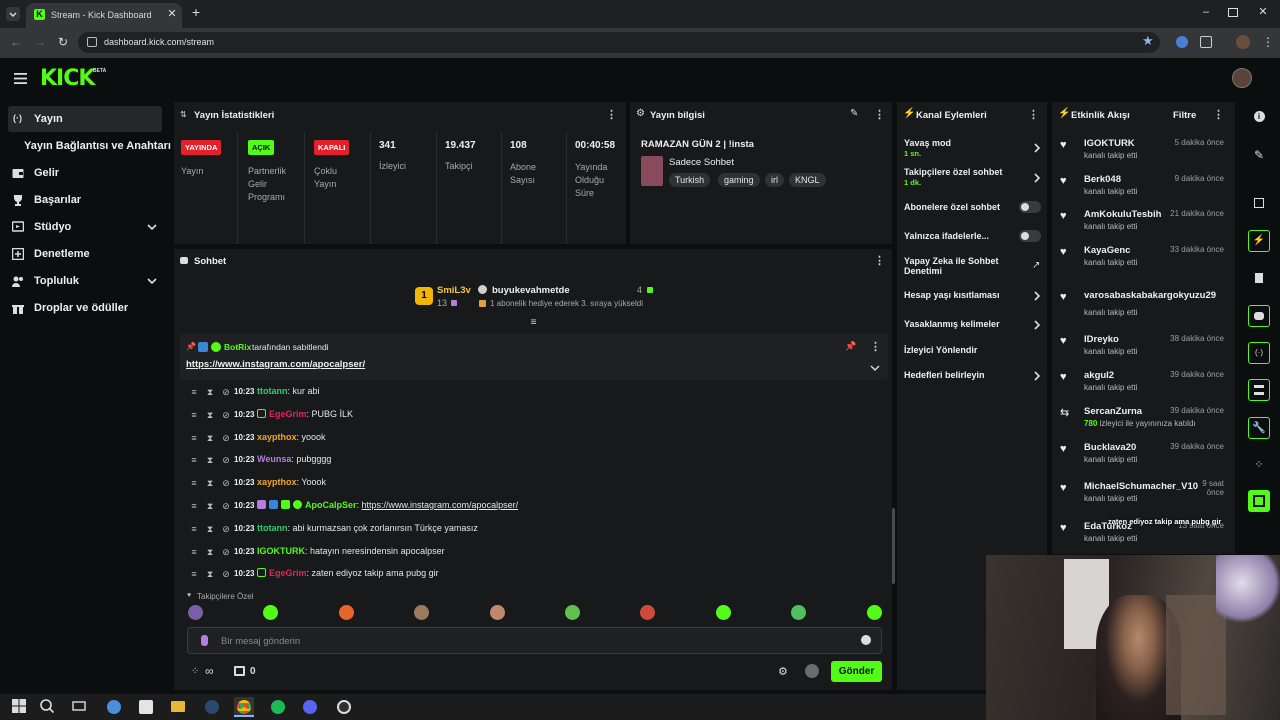 The height and width of the screenshot is (720, 1280). I want to click on sidebar-item-stream-key: Yayın Bağlantısı ve Anahtarı, so click(85, 146).